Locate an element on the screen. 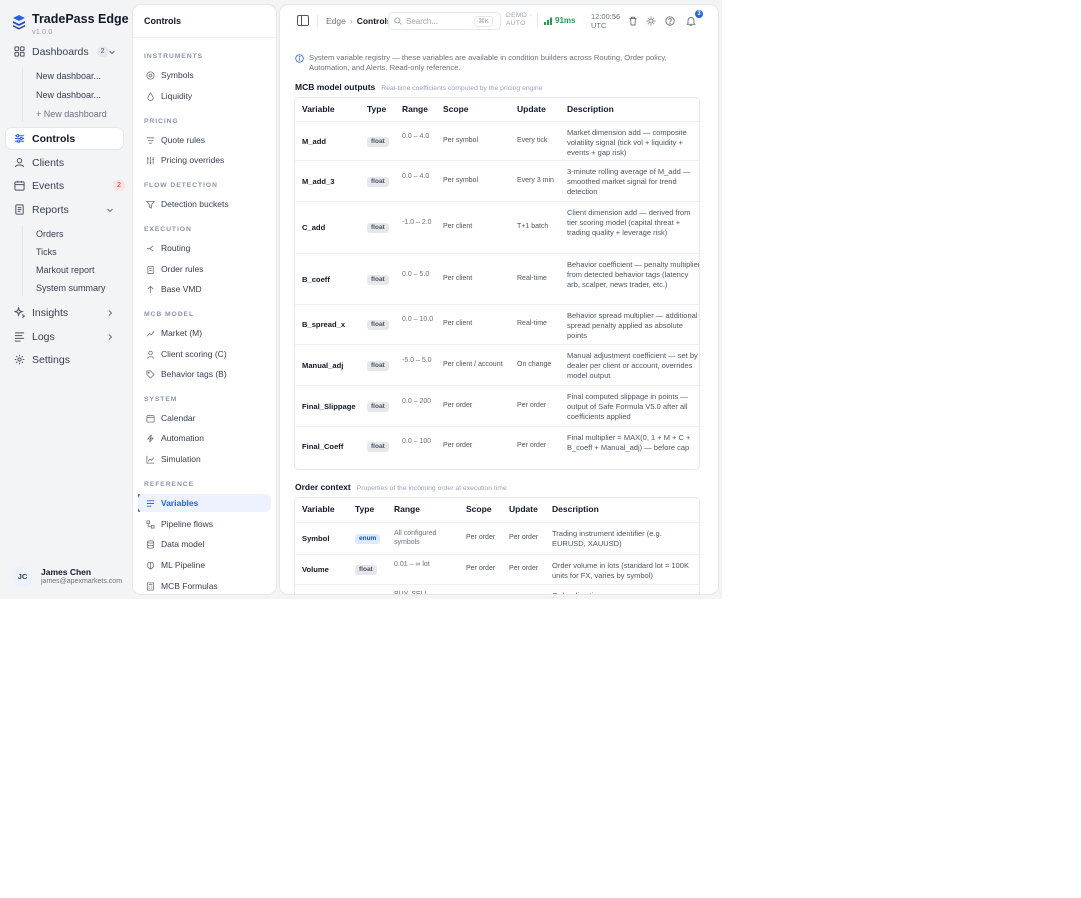  bell-icon is located at coordinates (691, 21).